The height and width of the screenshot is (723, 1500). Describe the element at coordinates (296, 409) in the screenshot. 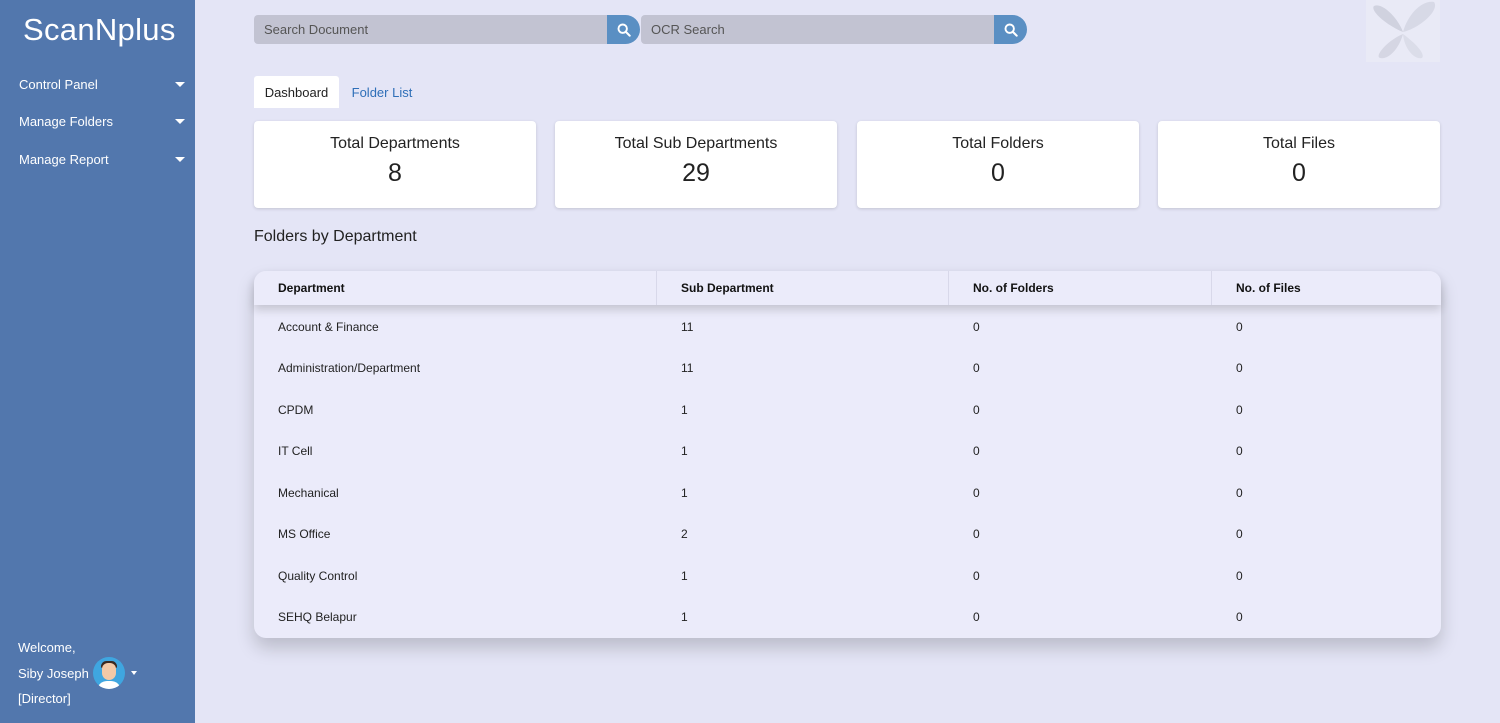

I see `cell-department: CPDM` at that location.